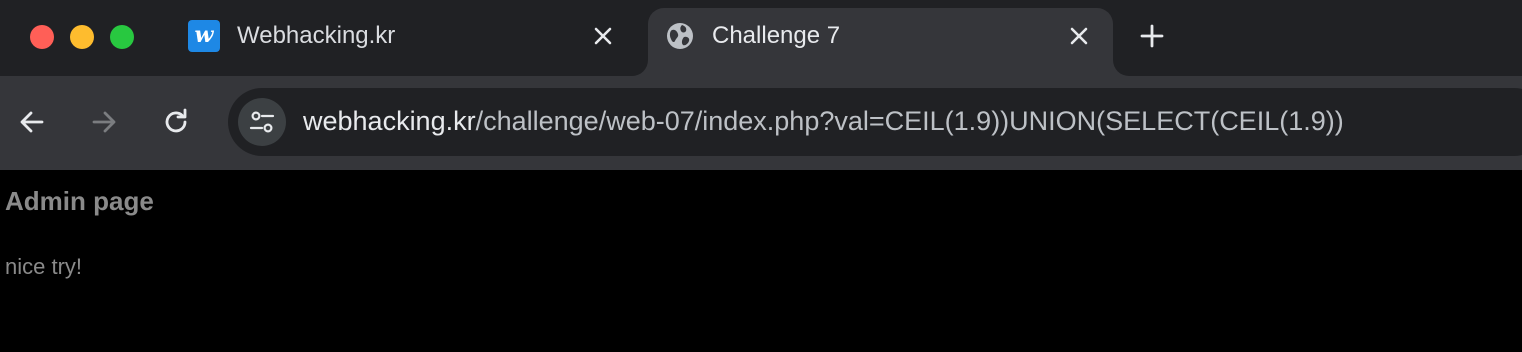  I want to click on webhacking-favicon-icon: w, so click(204, 36).